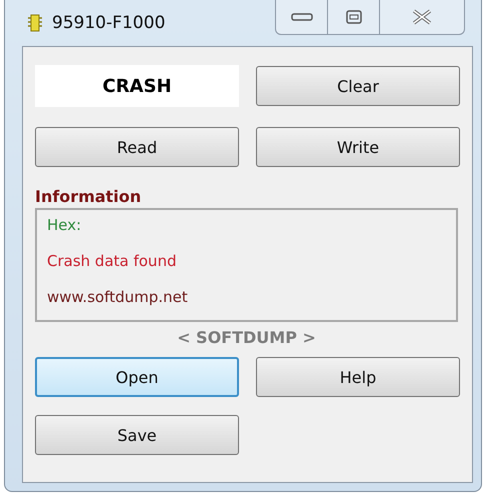  What do you see at coordinates (358, 147) in the screenshot?
I see `action-button: Write` at bounding box center [358, 147].